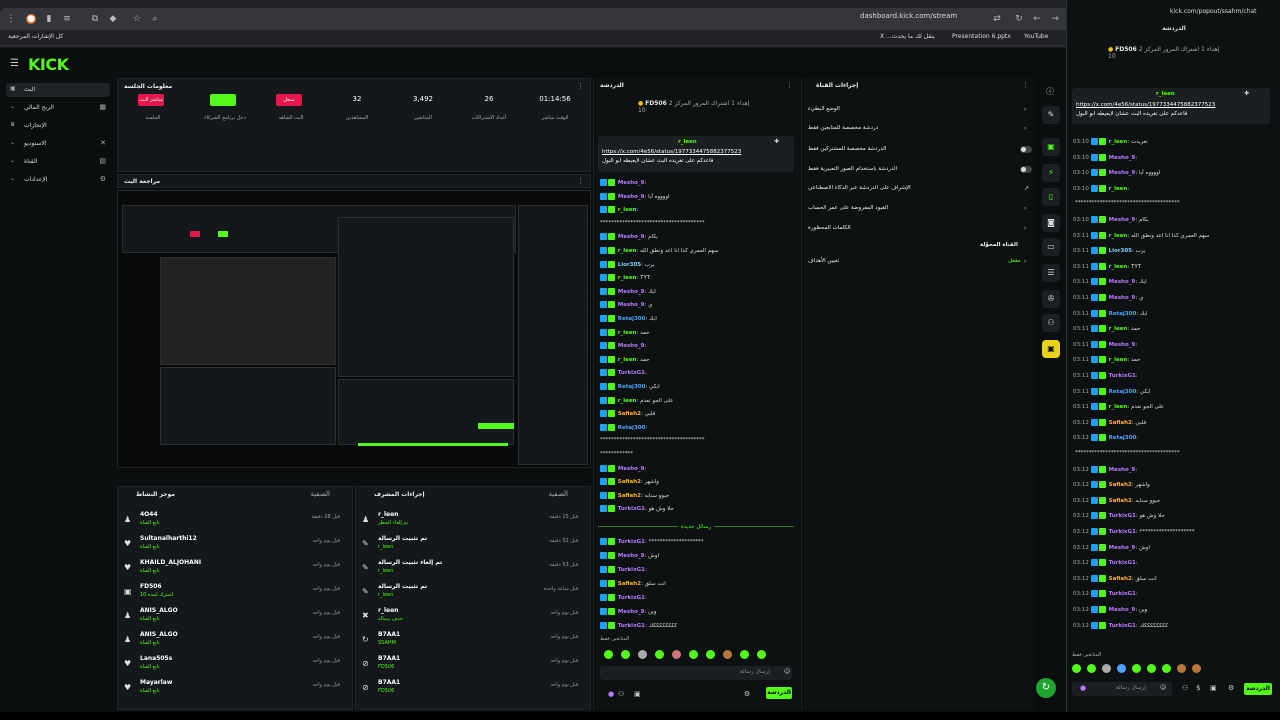 This screenshot has height=720, width=1280. Describe the element at coordinates (747, 694) in the screenshot. I see `gear-icon: ⚙` at that location.